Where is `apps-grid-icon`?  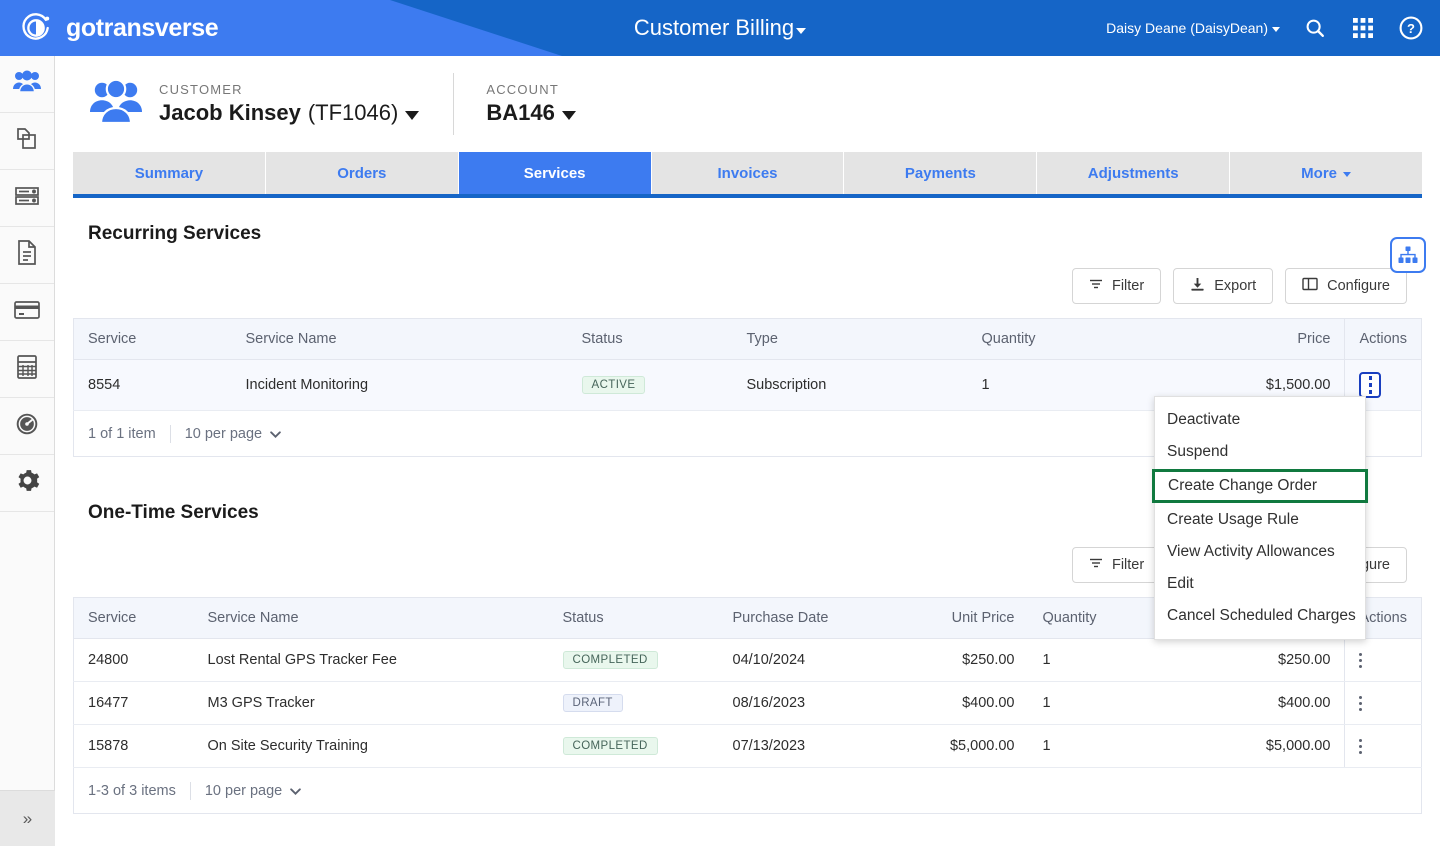
apps-grid-icon is located at coordinates (1363, 28).